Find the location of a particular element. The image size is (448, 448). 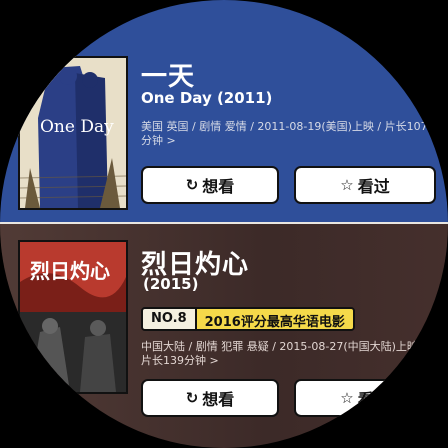

rank-badge: NO.8 is located at coordinates (170, 319).